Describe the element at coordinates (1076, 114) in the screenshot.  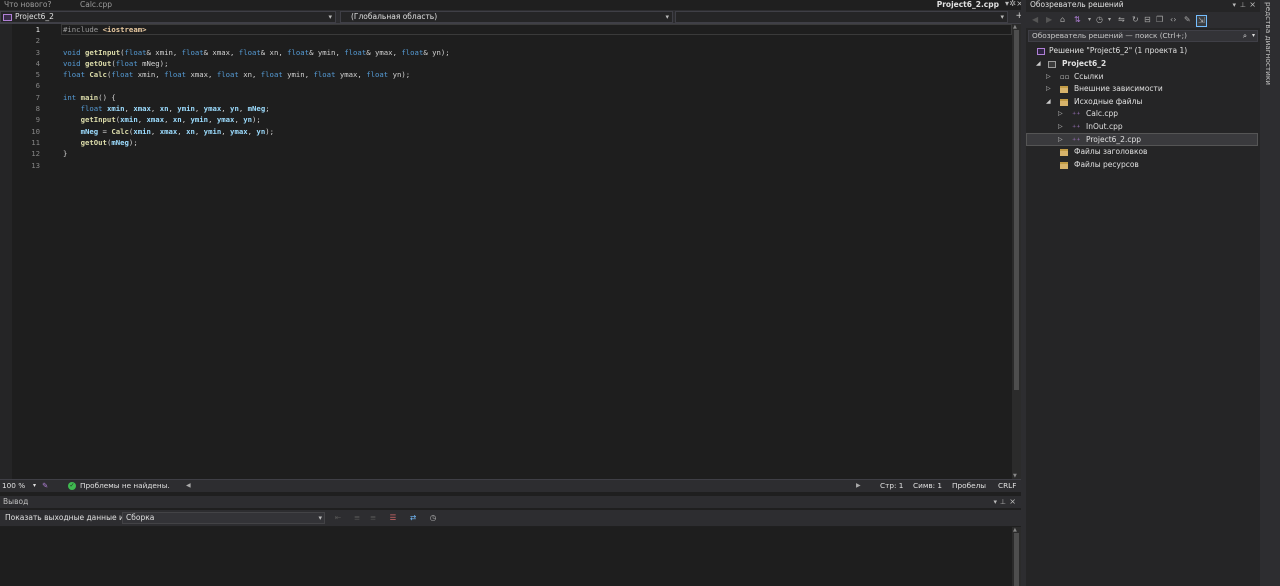
I see `cpp-file-icon: ⁺⁺` at that location.